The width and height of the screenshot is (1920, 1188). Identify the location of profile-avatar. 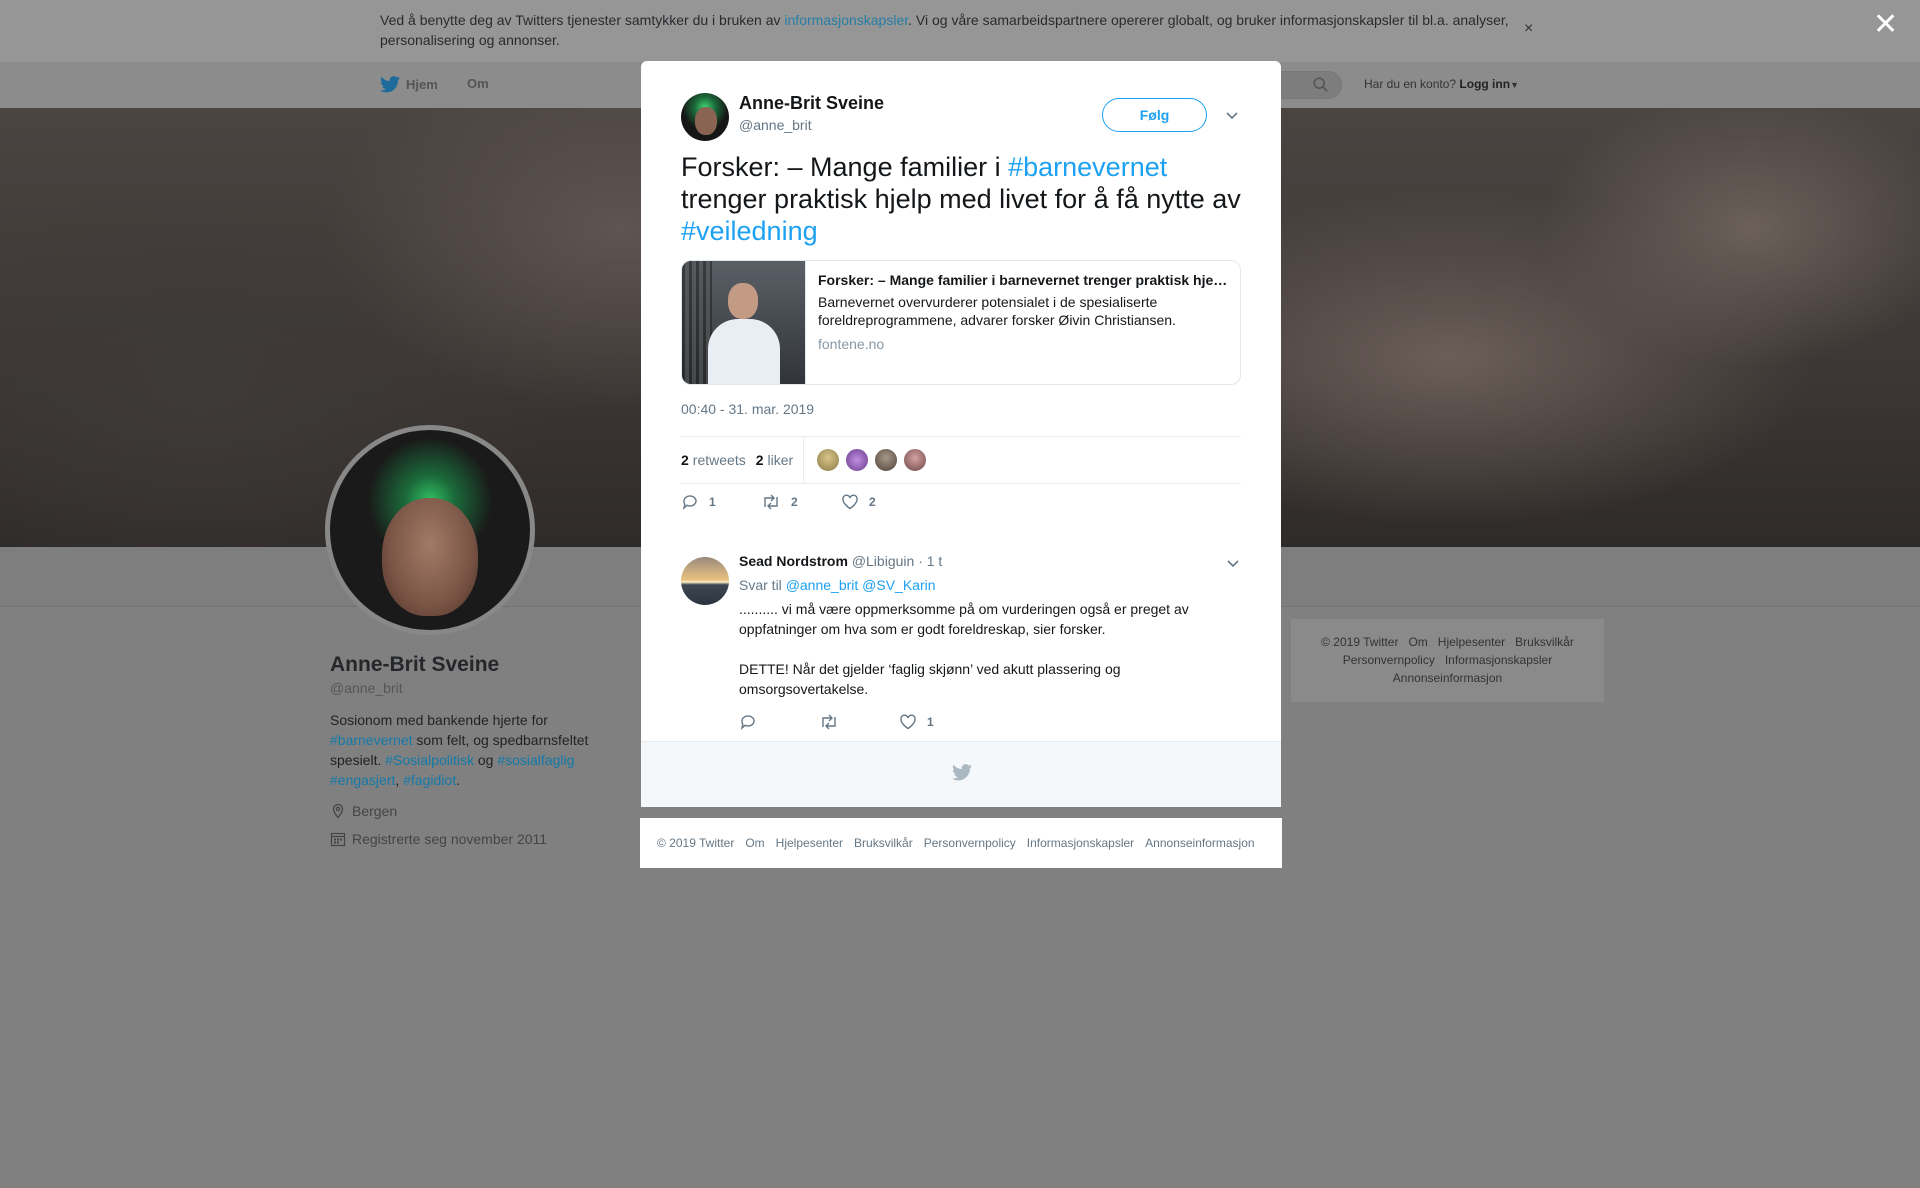
(430, 530).